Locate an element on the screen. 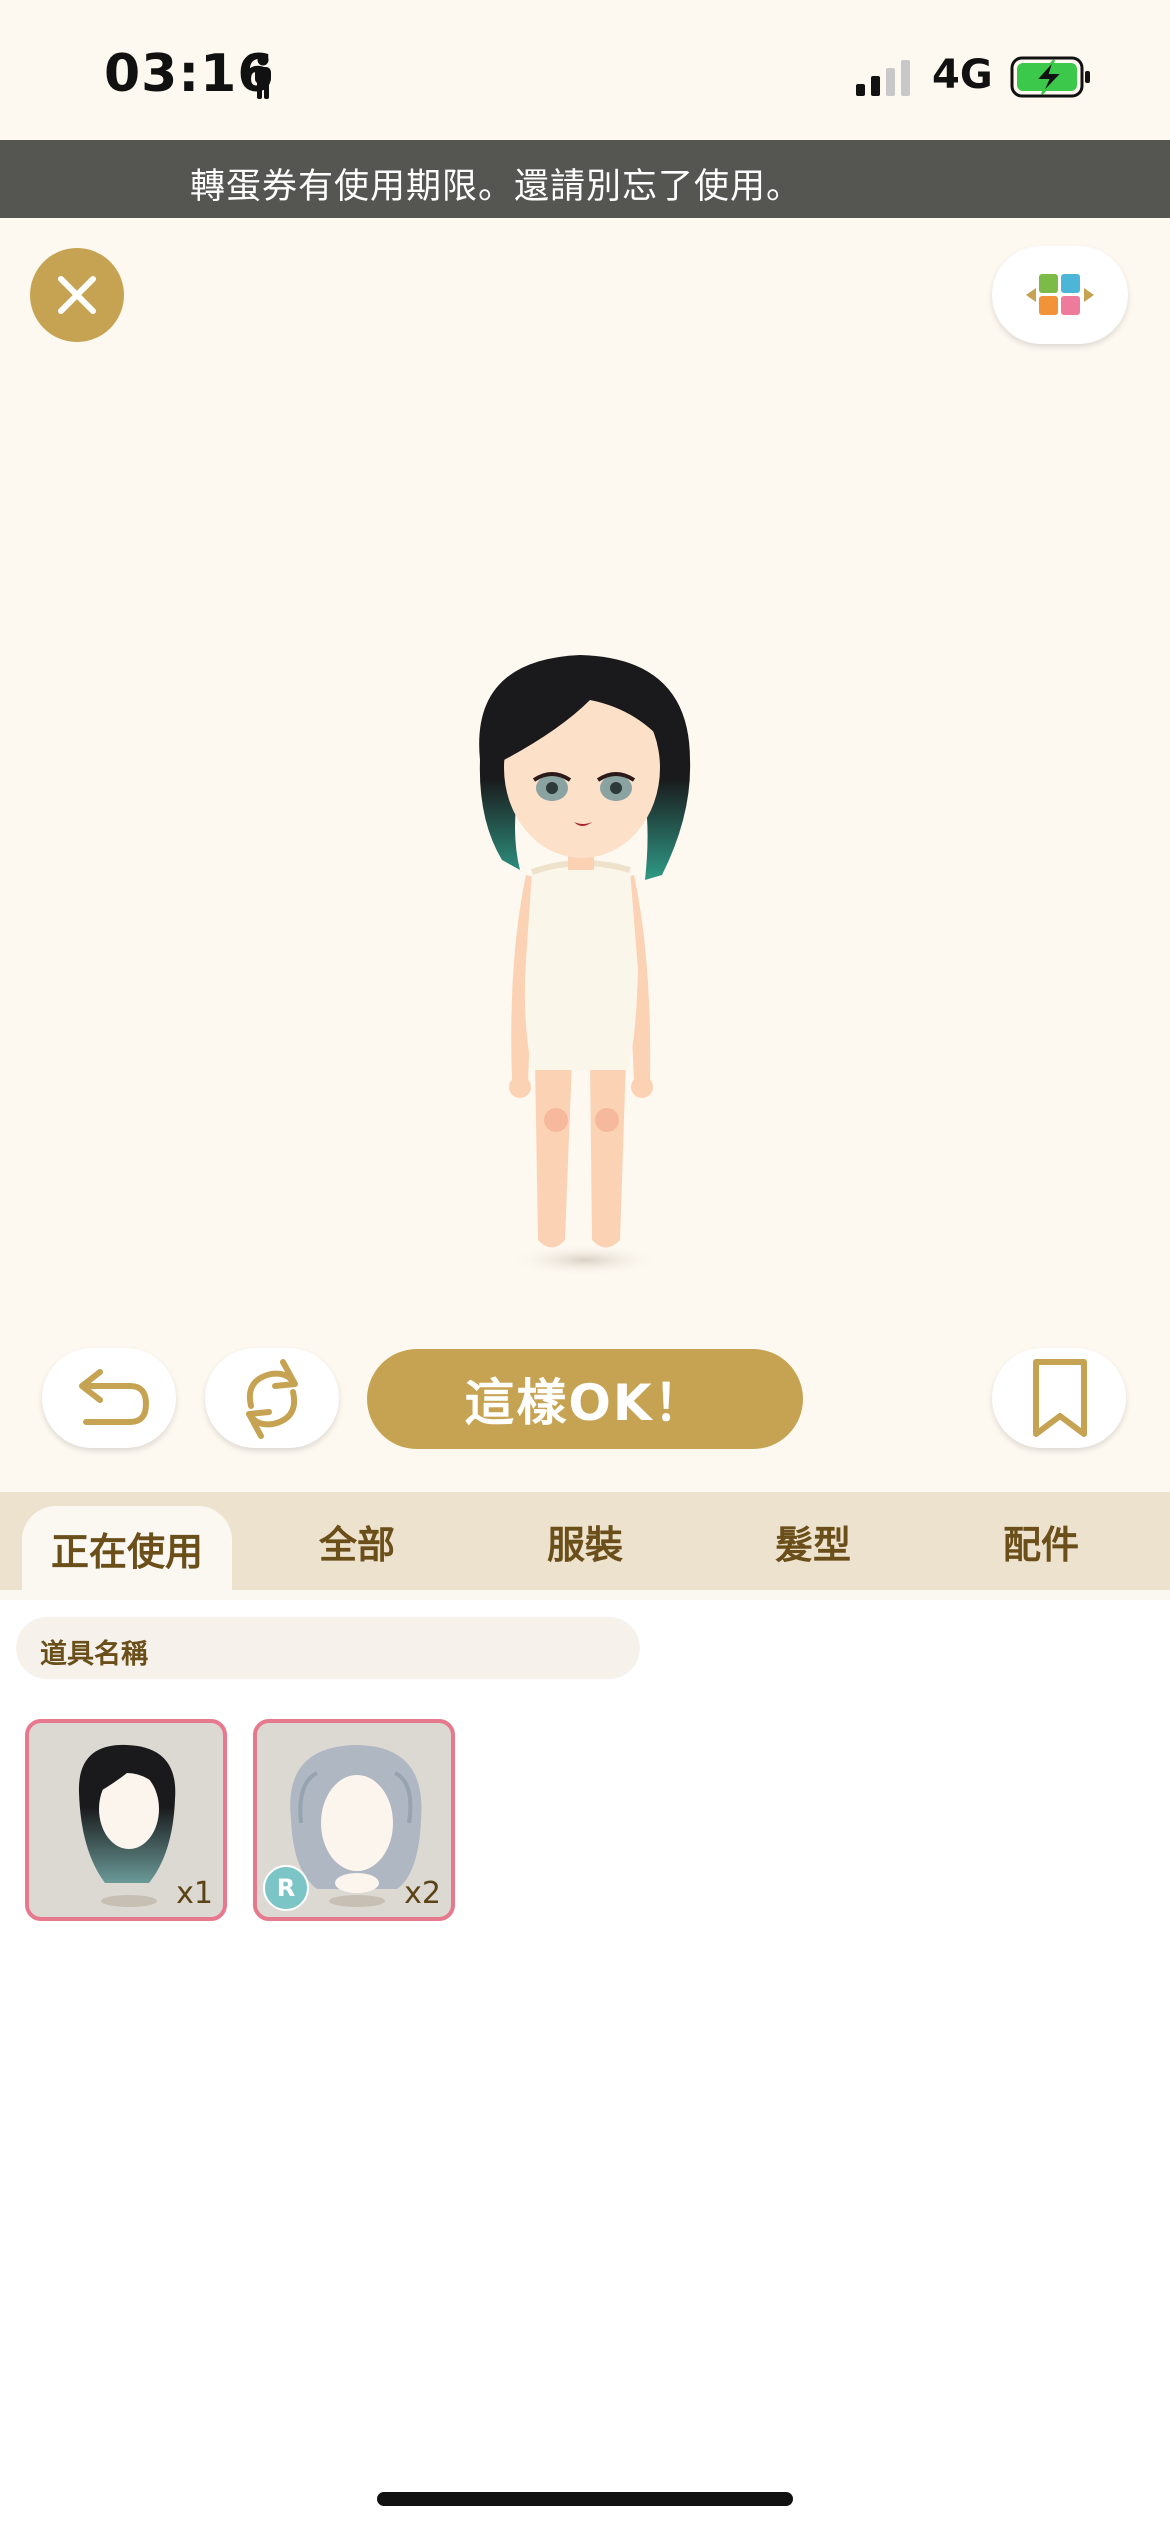 The width and height of the screenshot is (1170, 2532). rarity-badge: R is located at coordinates (286, 1888).